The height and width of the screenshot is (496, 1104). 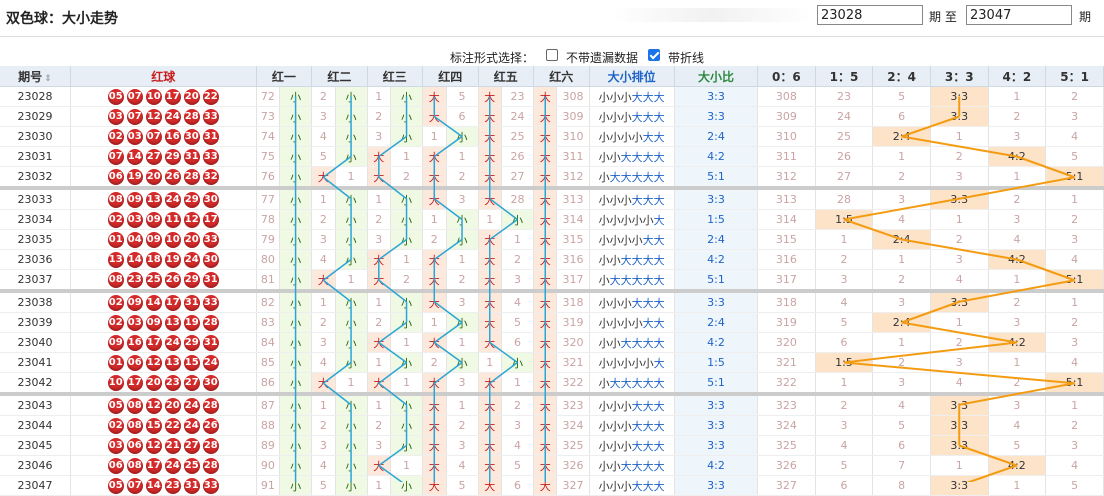 I want to click on balls-cell: 05 07 14 23 31 33, so click(x=163, y=485).